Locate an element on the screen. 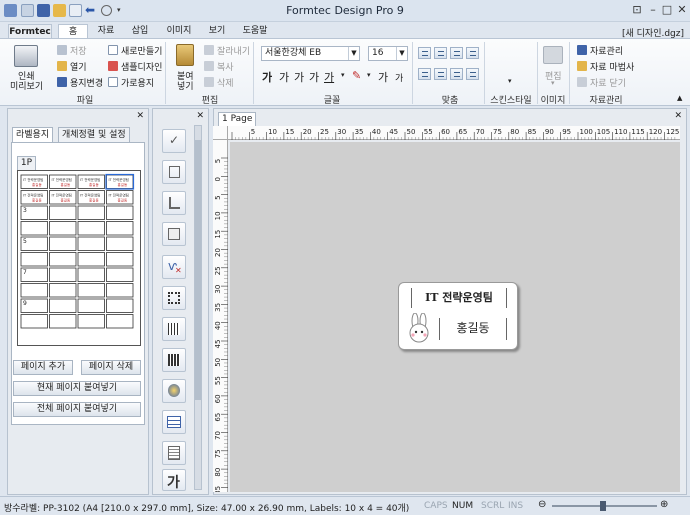 The width and height of the screenshot is (690, 515). ruler-label: 120 is located at coordinates (655, 132).